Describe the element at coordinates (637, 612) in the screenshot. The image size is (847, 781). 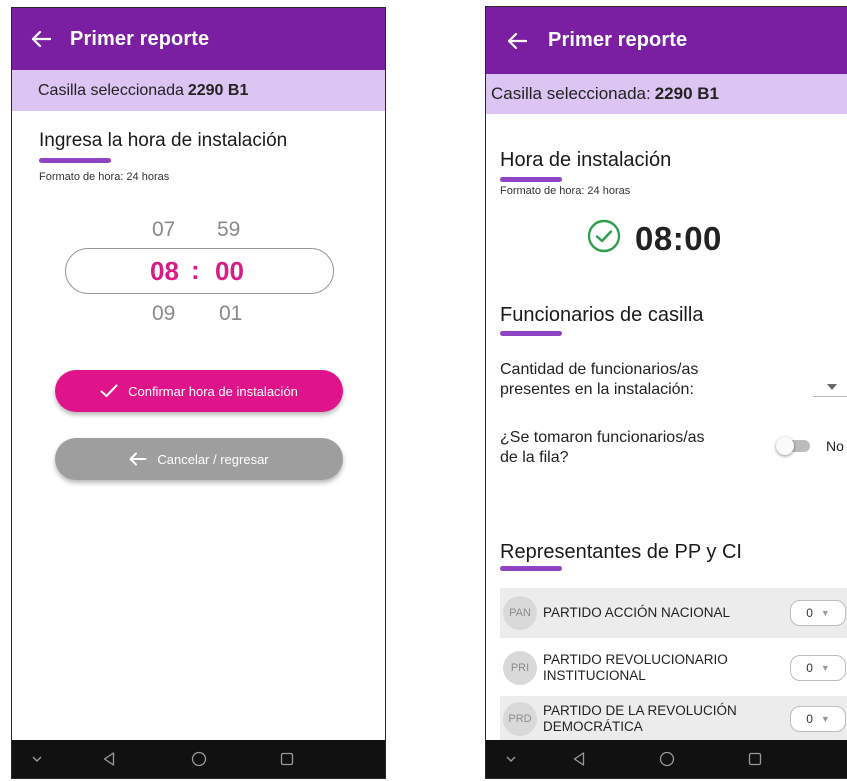
I see `party-name: PARTIDO ACCIÓN NACIONAL` at that location.